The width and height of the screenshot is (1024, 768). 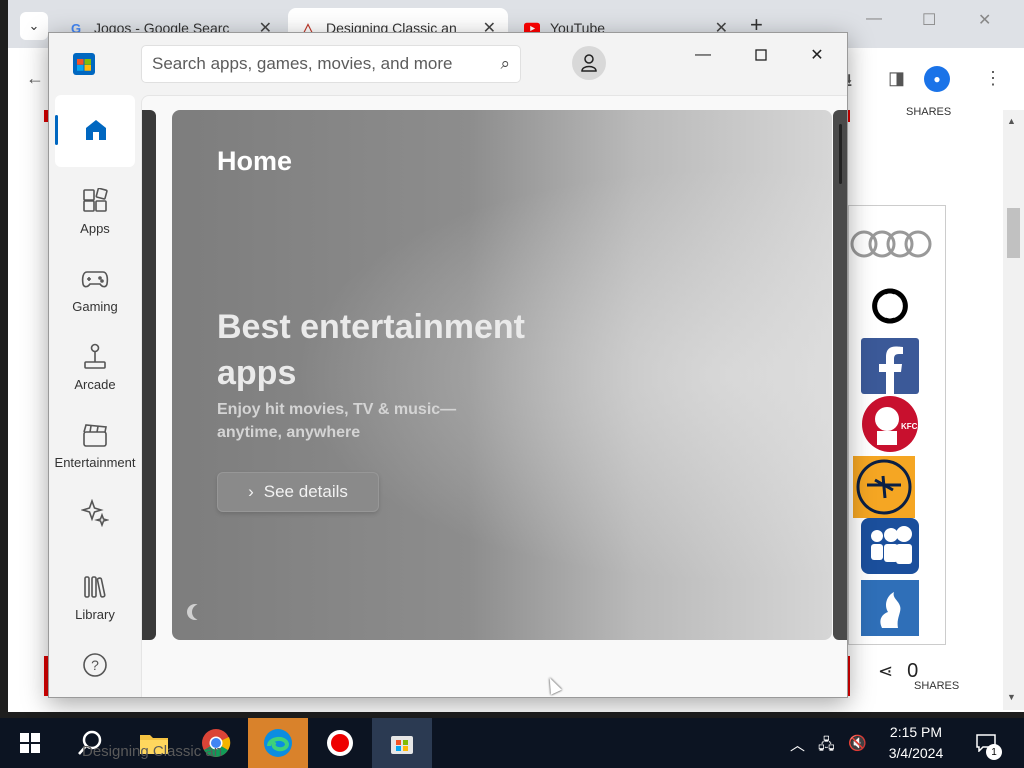 What do you see at coordinates (797, 744) in the screenshot?
I see `chevron-up-icon: ︿` at bounding box center [797, 744].